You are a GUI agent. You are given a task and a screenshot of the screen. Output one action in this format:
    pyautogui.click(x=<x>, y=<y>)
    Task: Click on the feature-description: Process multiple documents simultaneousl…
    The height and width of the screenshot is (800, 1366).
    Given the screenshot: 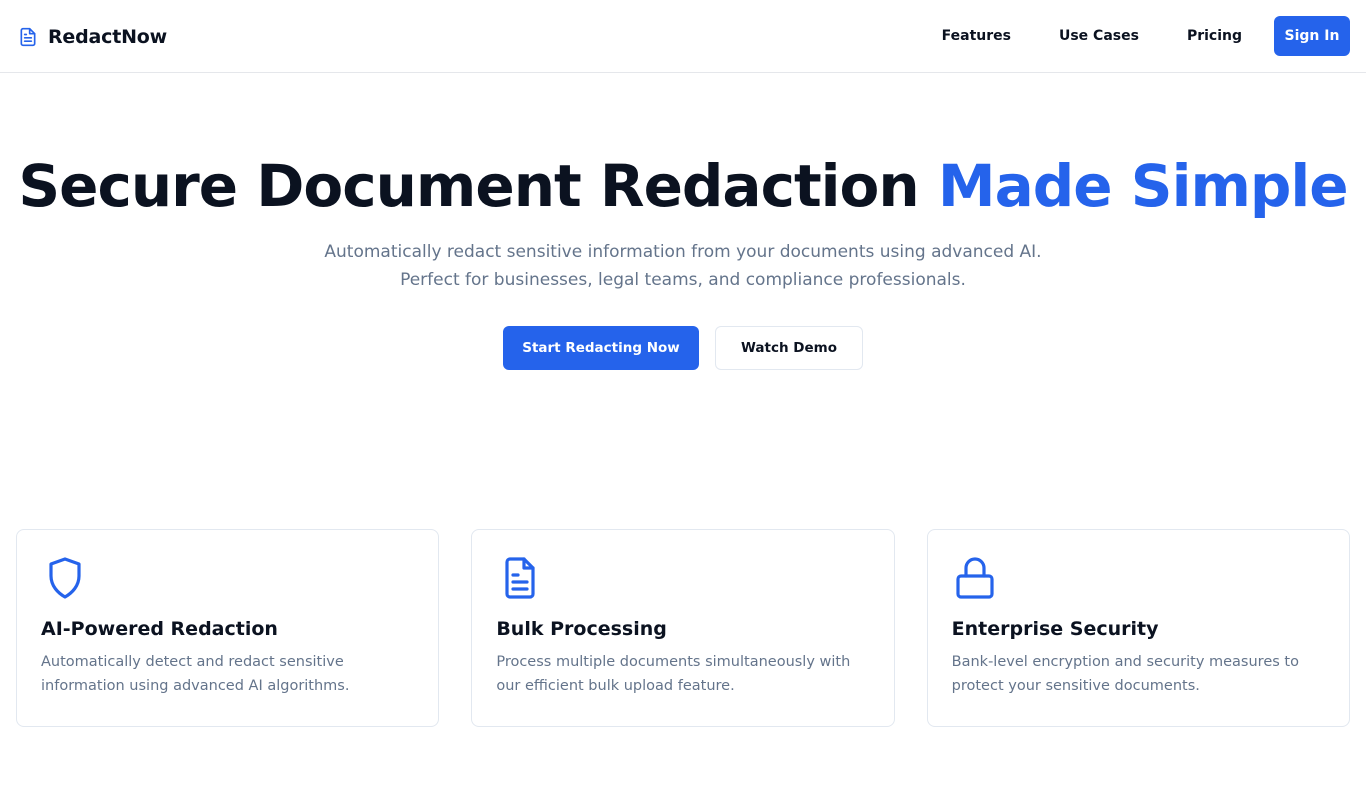 What is the action you would take?
    pyautogui.click(x=673, y=674)
    